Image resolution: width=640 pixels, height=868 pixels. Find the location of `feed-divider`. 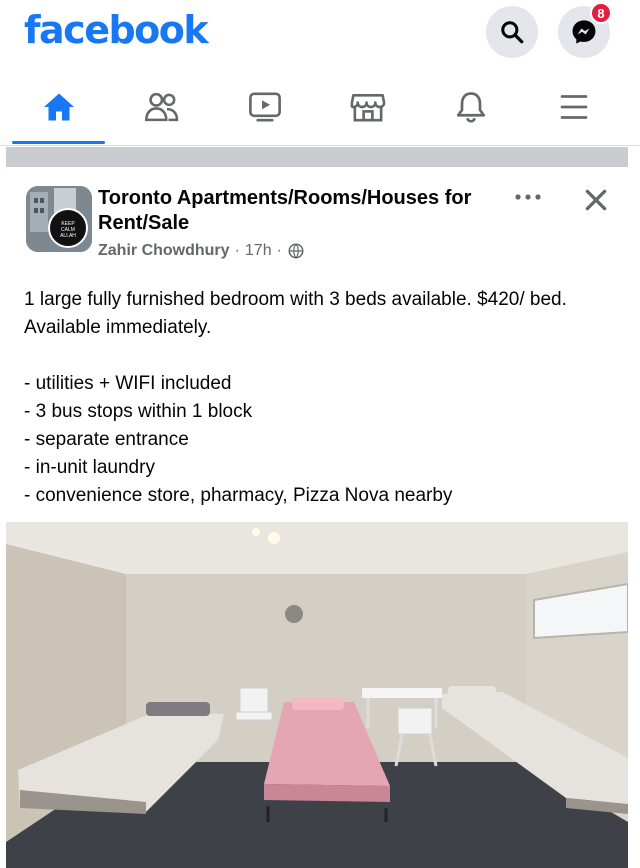

feed-divider is located at coordinates (317, 157).